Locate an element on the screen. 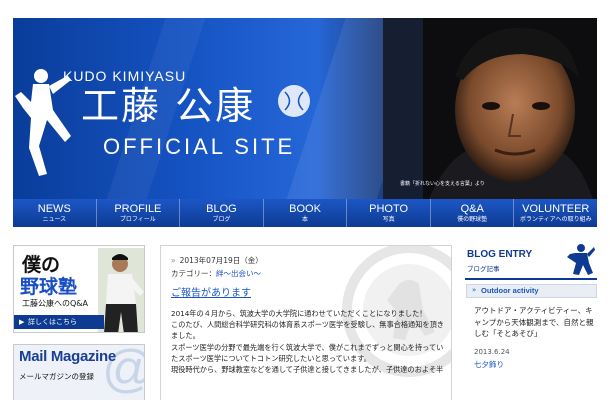 This screenshot has height=400, width=610. post-category-link: 絆～出会い～ is located at coordinates (238, 273).